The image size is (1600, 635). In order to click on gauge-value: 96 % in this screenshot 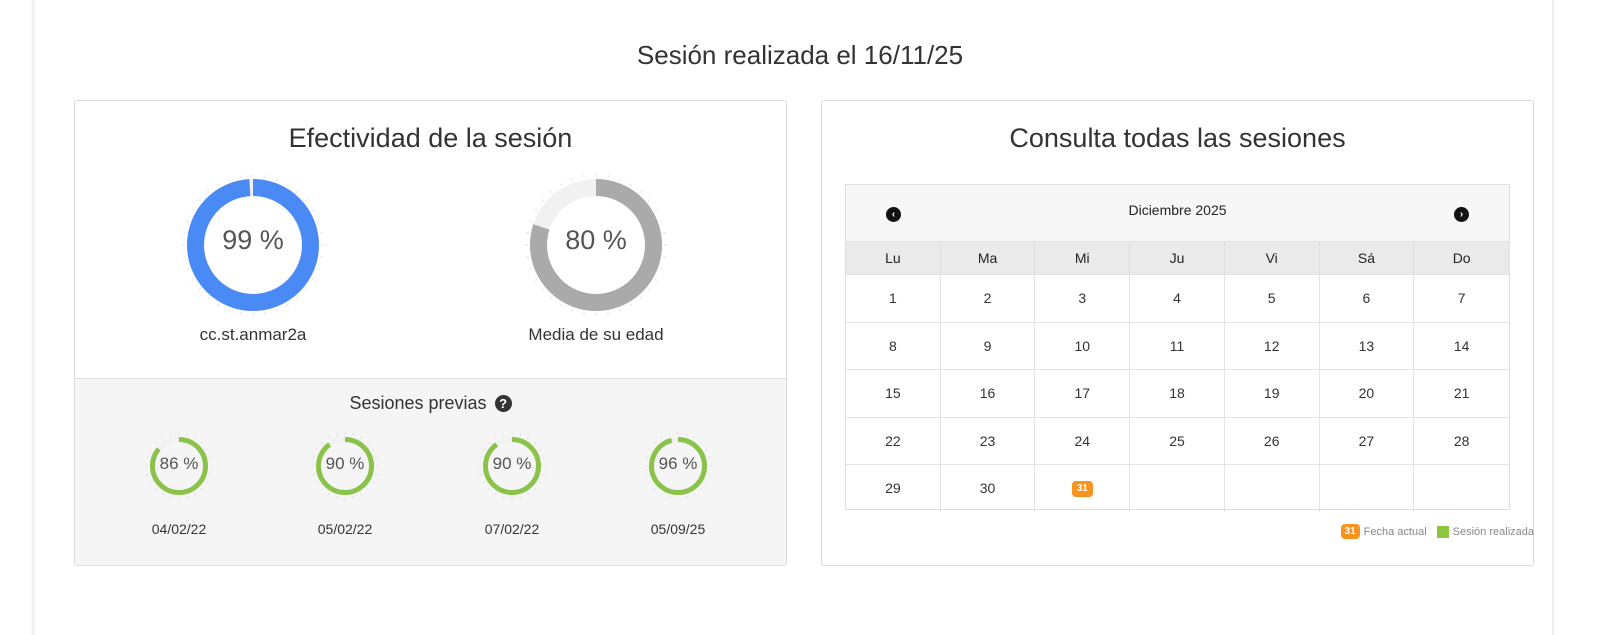, I will do `click(678, 463)`.